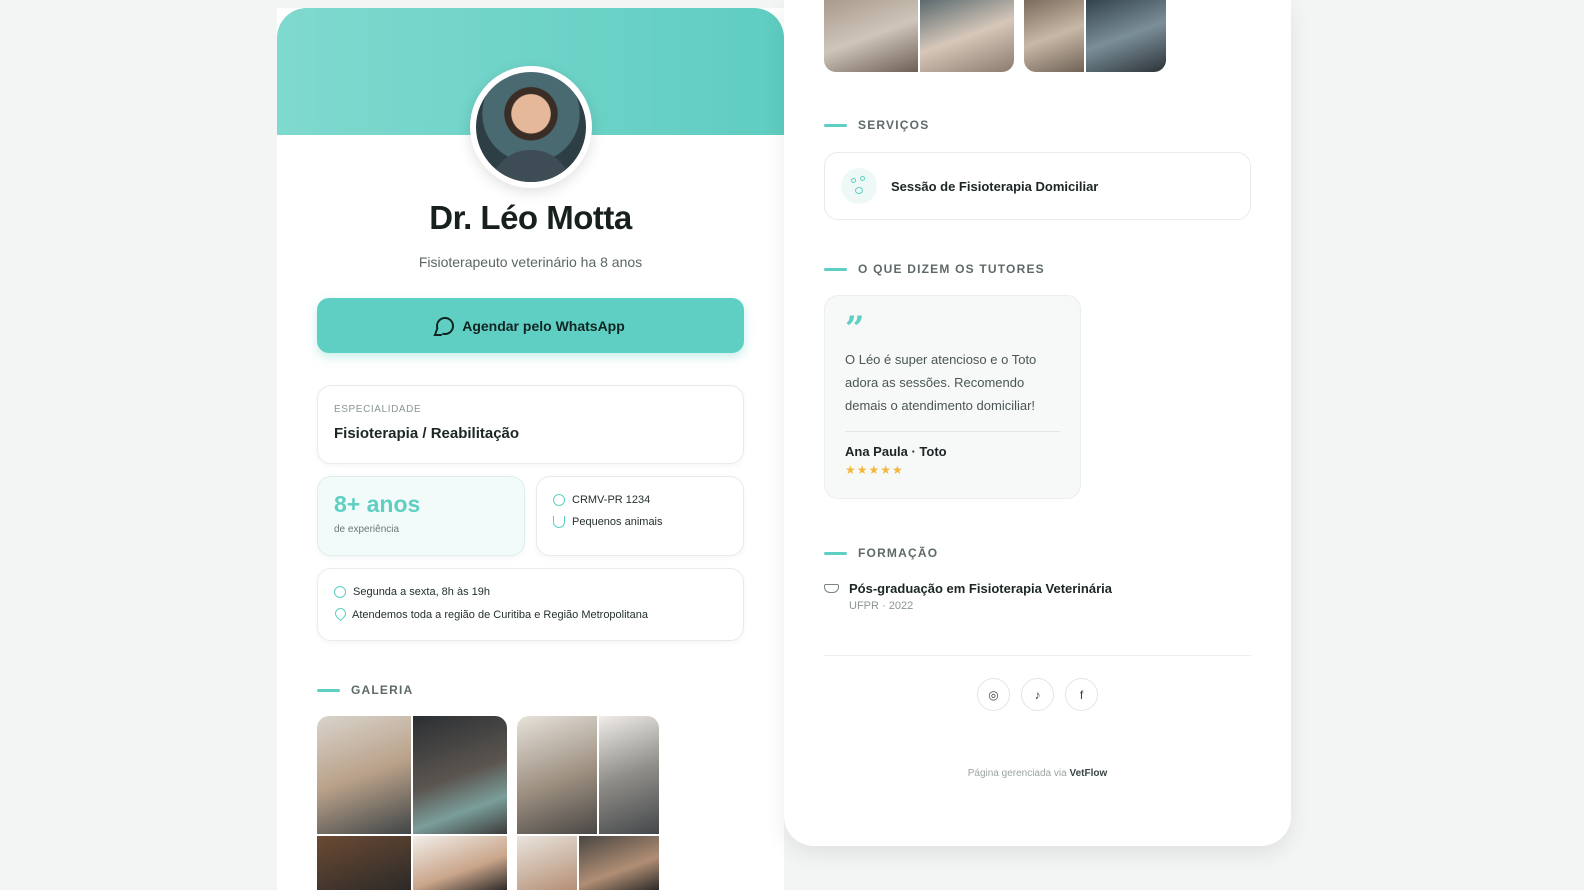 This screenshot has height=890, width=1584. Describe the element at coordinates (874, 470) in the screenshot. I see `rating-stars: ★★★★★` at that location.